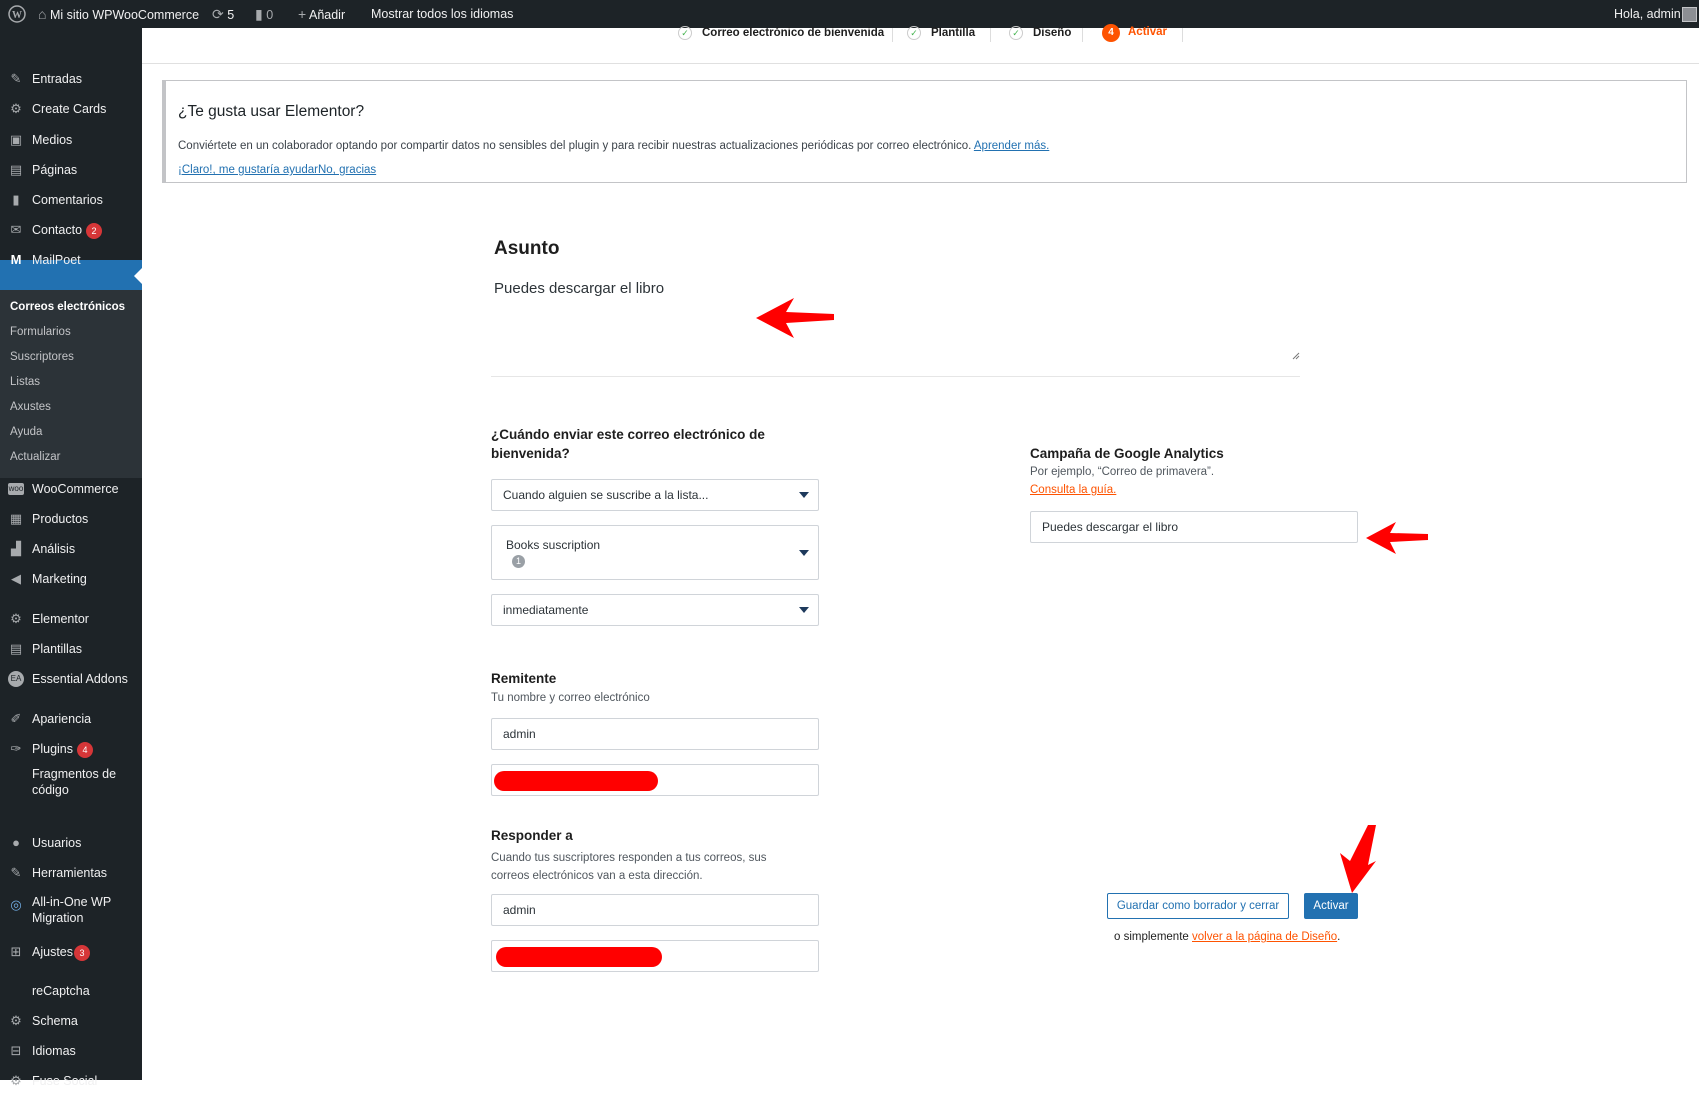 The image size is (1699, 1096). What do you see at coordinates (42, 357) in the screenshot?
I see `submenu-subscribers: Suscriptores` at bounding box center [42, 357].